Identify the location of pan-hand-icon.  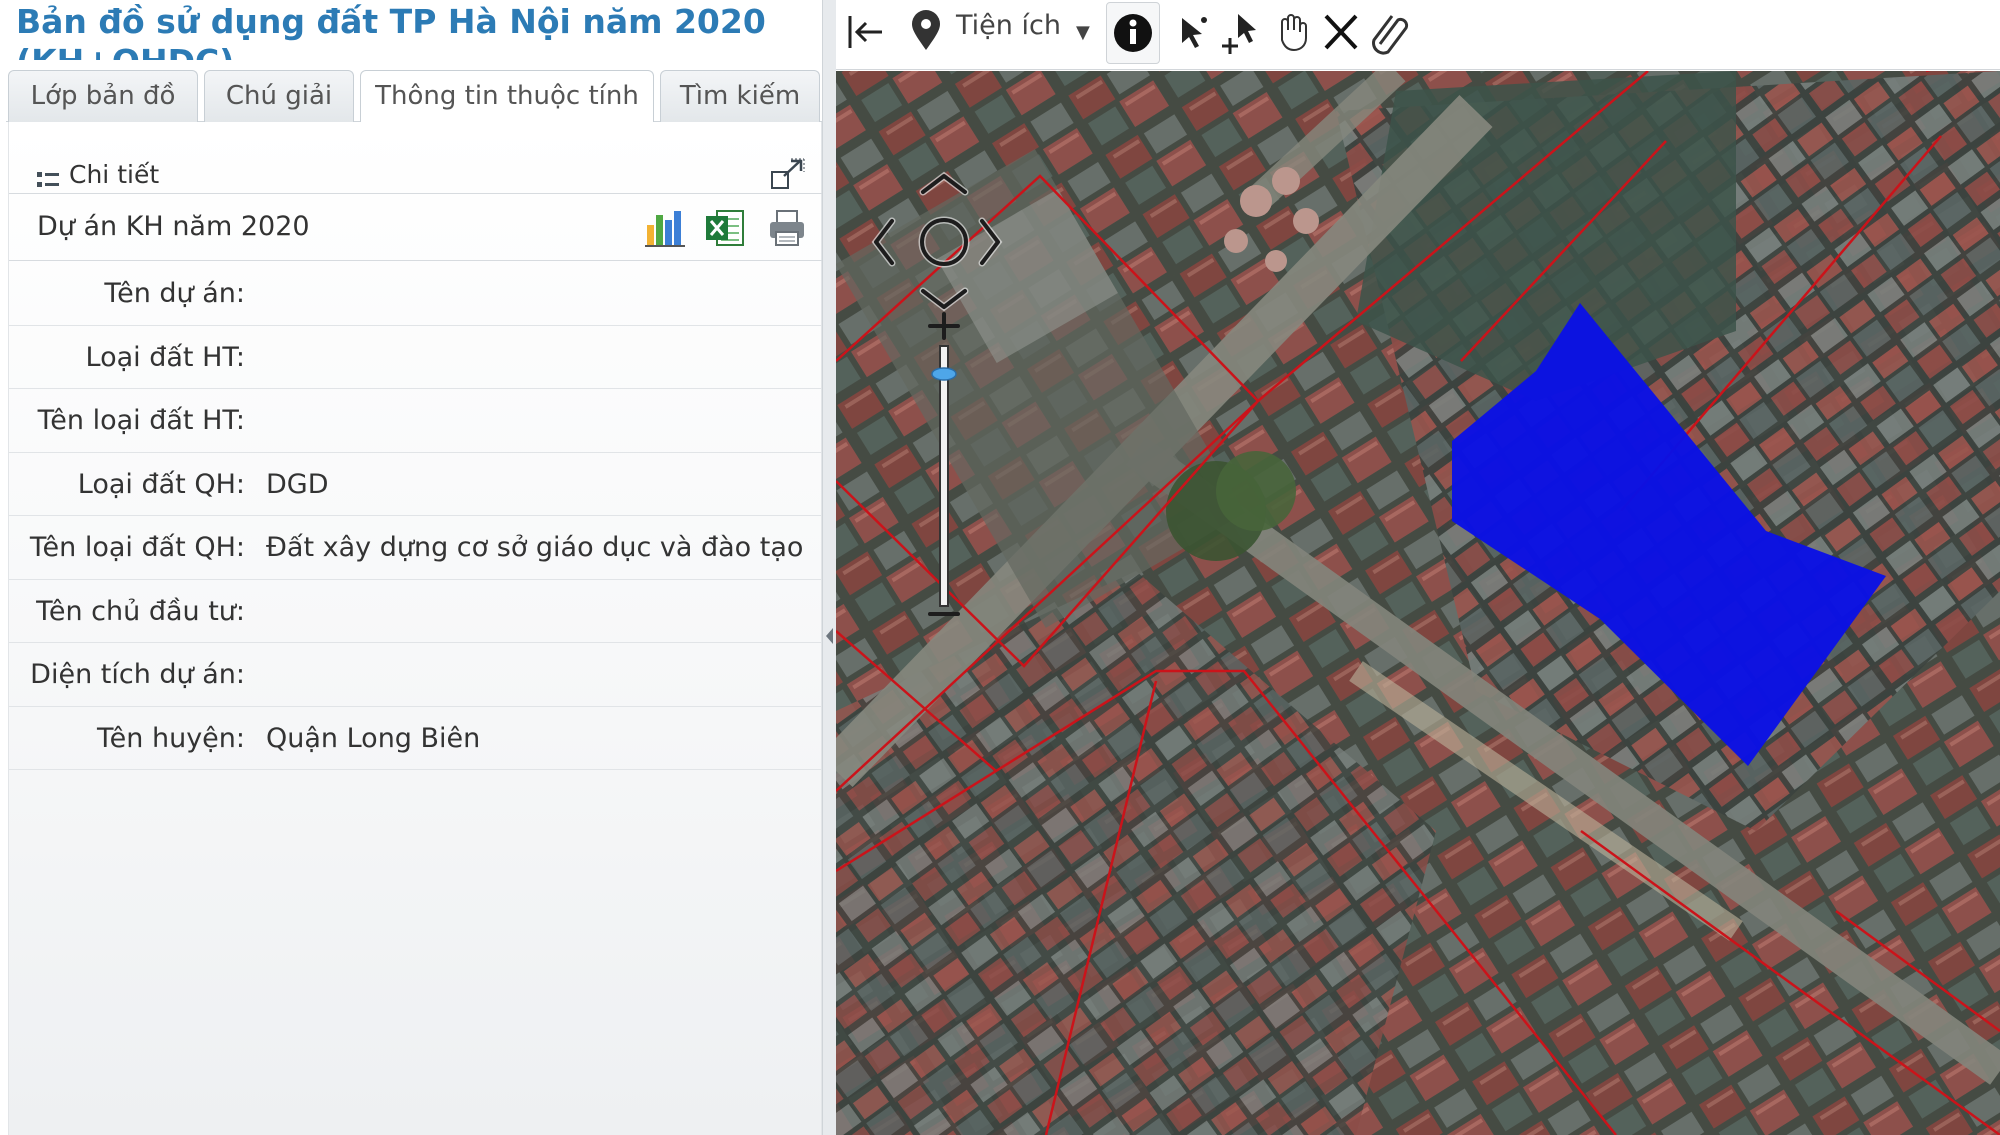
(1293, 32).